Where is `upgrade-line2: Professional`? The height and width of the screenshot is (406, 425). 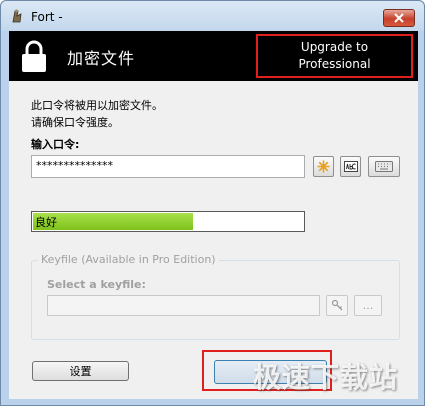
upgrade-line2: Professional is located at coordinates (334, 64).